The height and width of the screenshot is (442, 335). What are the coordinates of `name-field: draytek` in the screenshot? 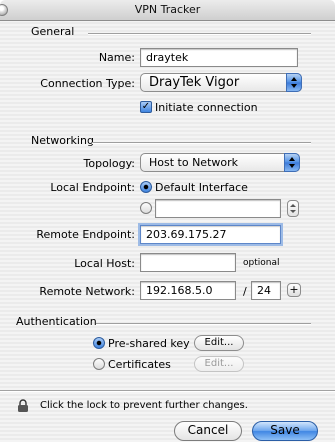 It's located at (219, 57).